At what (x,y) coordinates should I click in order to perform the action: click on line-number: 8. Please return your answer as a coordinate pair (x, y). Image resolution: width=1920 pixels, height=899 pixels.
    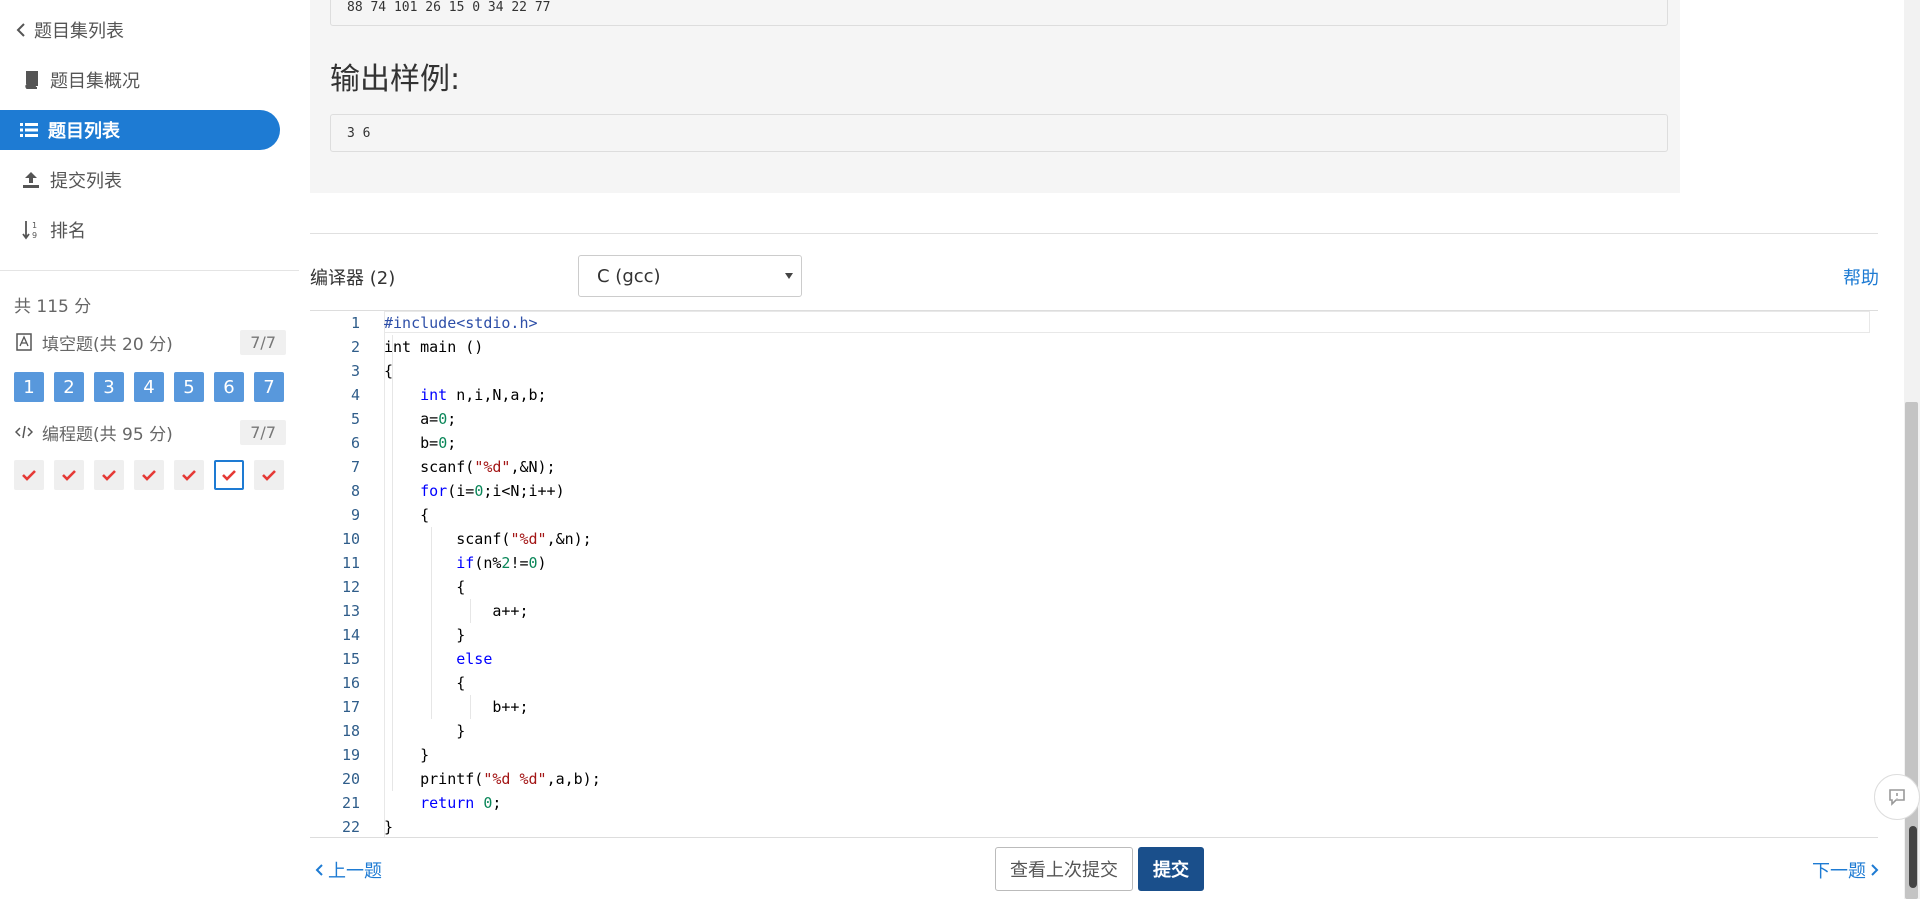
    Looking at the image, I should click on (355, 491).